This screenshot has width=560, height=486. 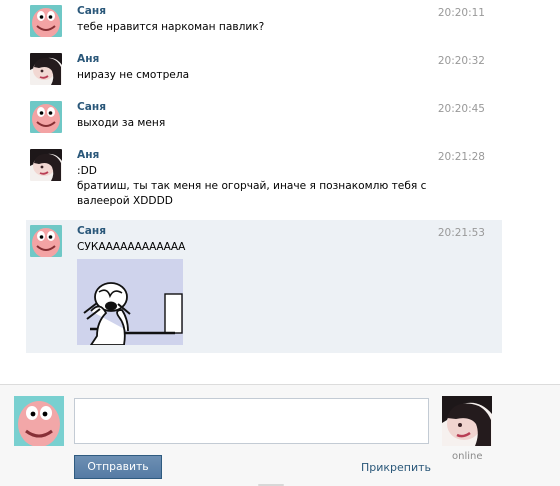 I want to click on send-button: Отправить, so click(x=118, y=467).